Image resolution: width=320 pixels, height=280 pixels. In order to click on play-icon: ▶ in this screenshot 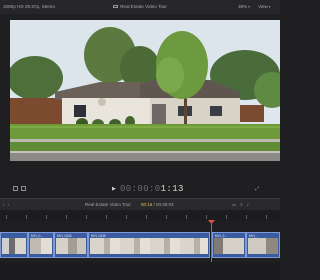, I will do `click(114, 189)`.